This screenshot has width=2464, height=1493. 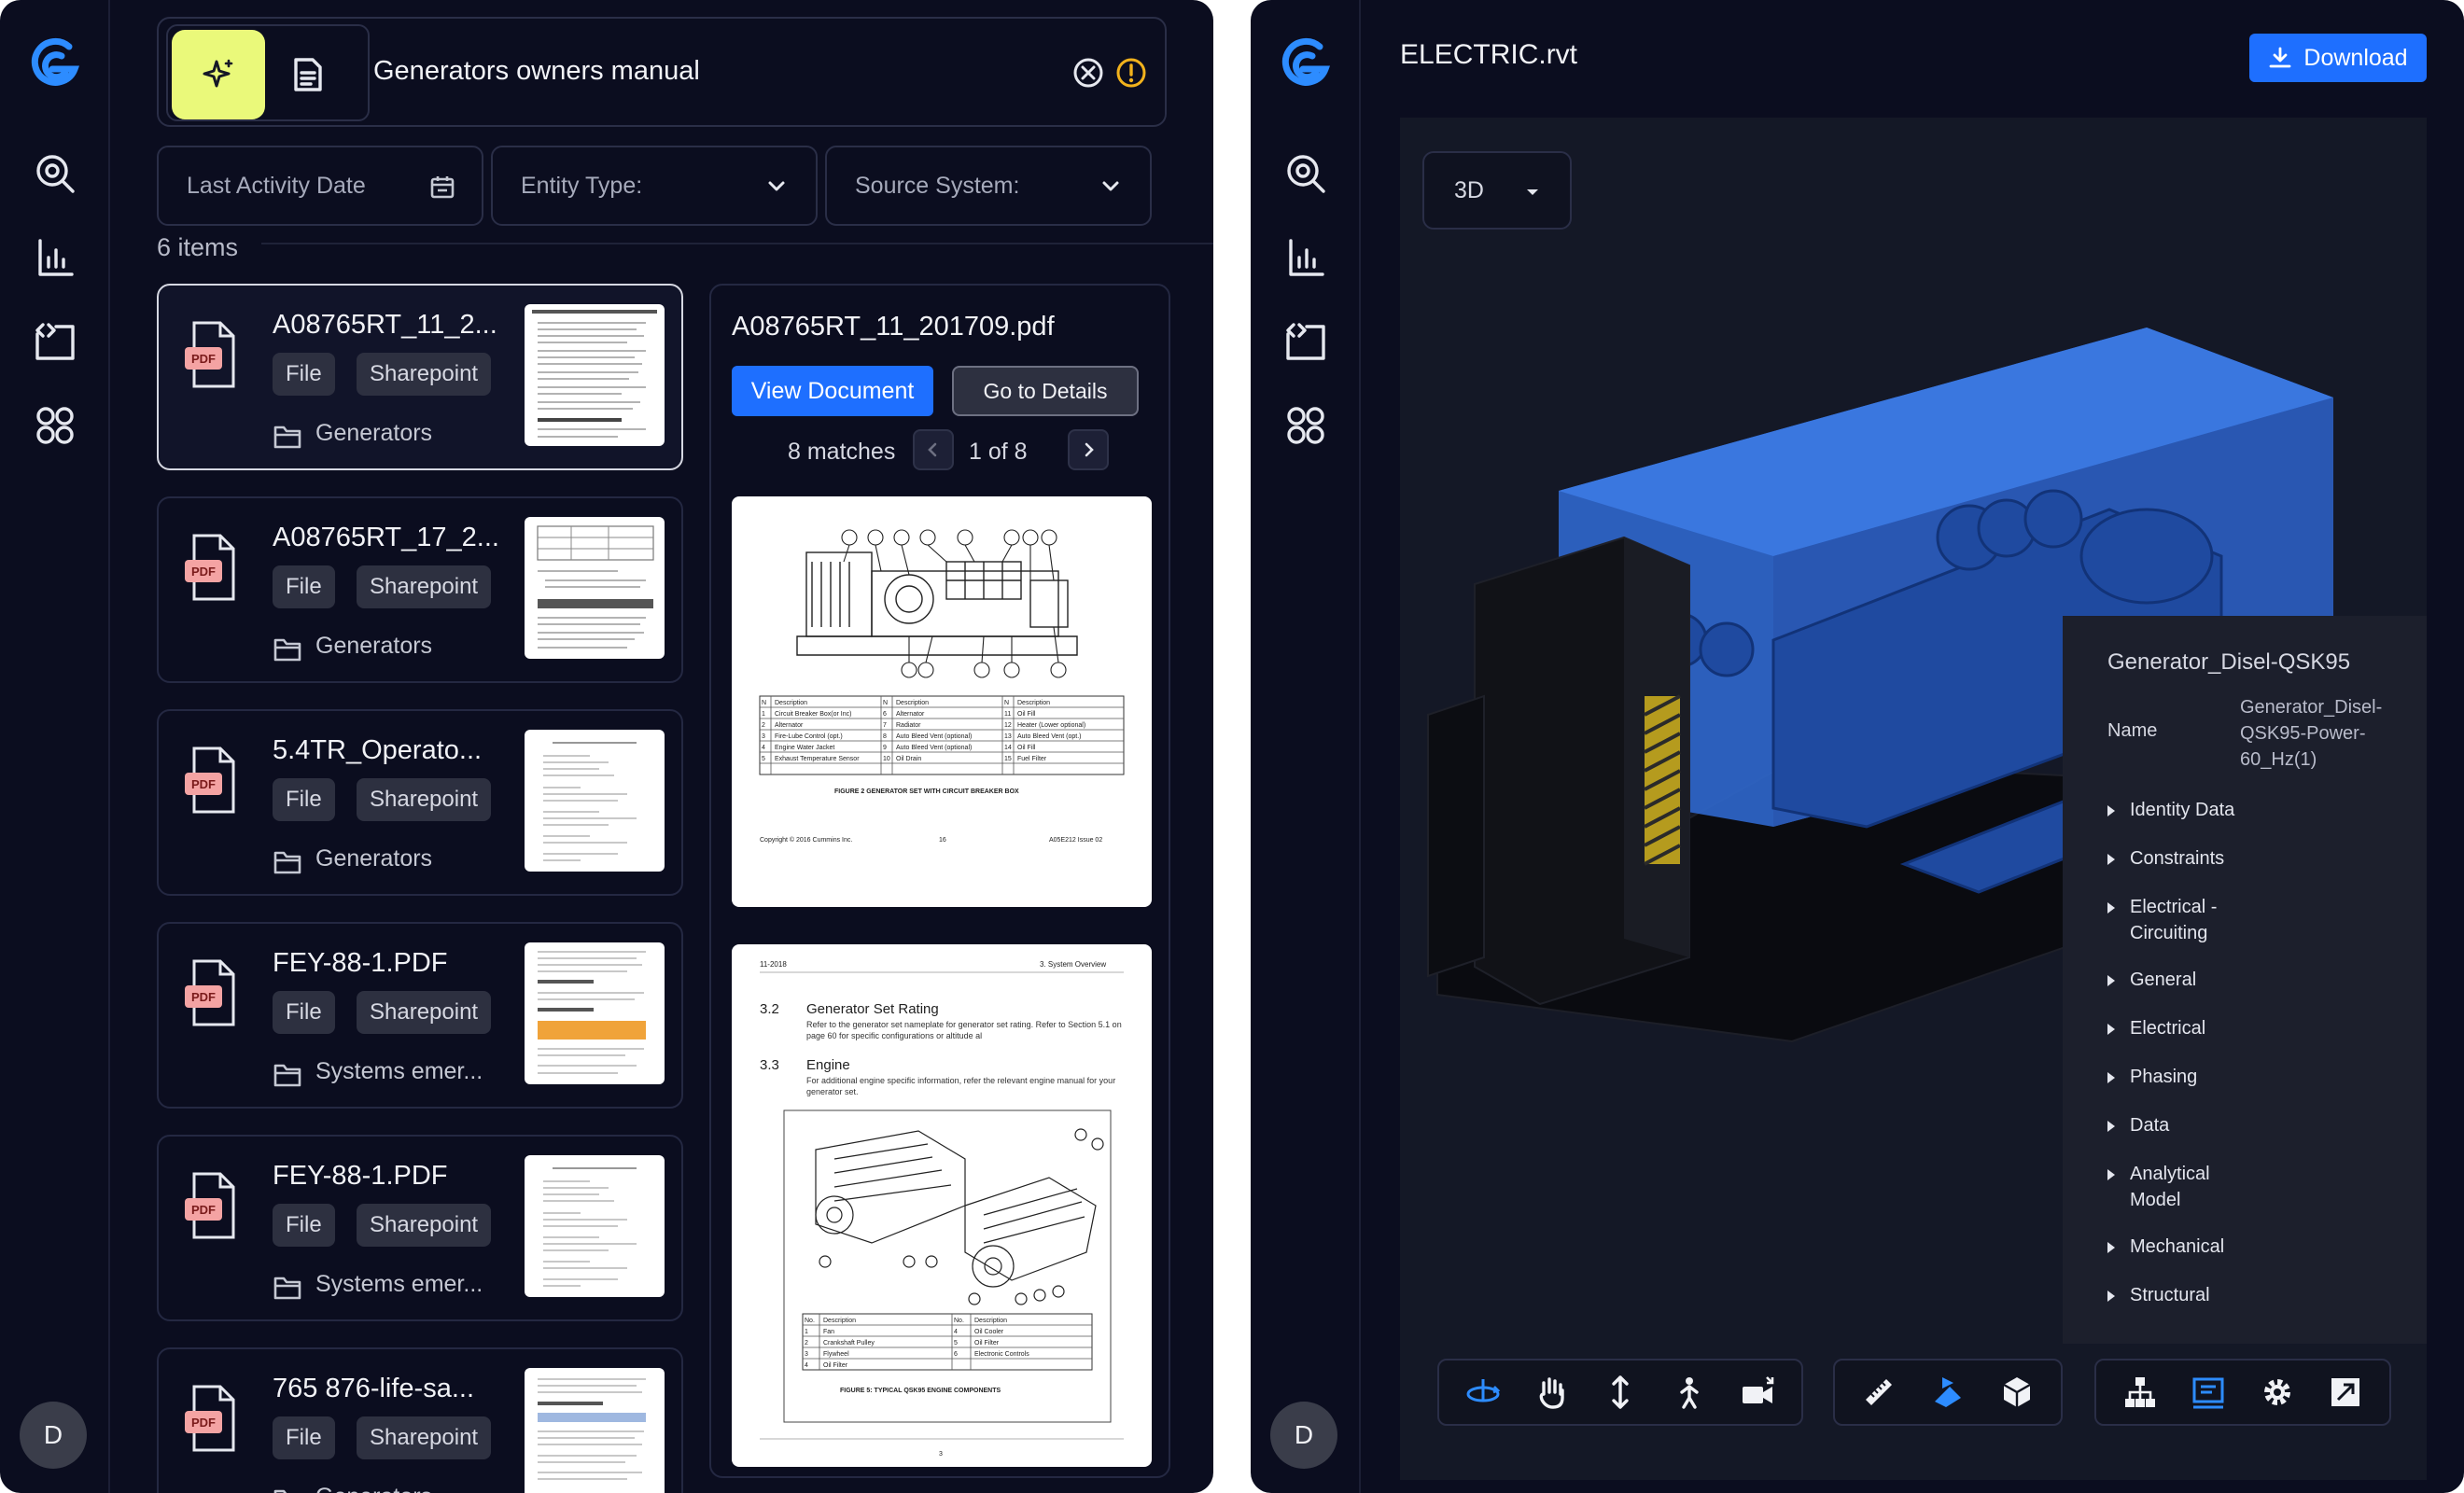 What do you see at coordinates (654, 186) in the screenshot?
I see `entity-type-filter: Entity Type:` at bounding box center [654, 186].